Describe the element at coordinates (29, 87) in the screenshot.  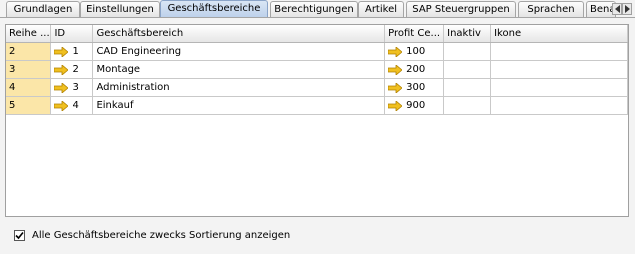
I see `row-number-cell: 4` at that location.